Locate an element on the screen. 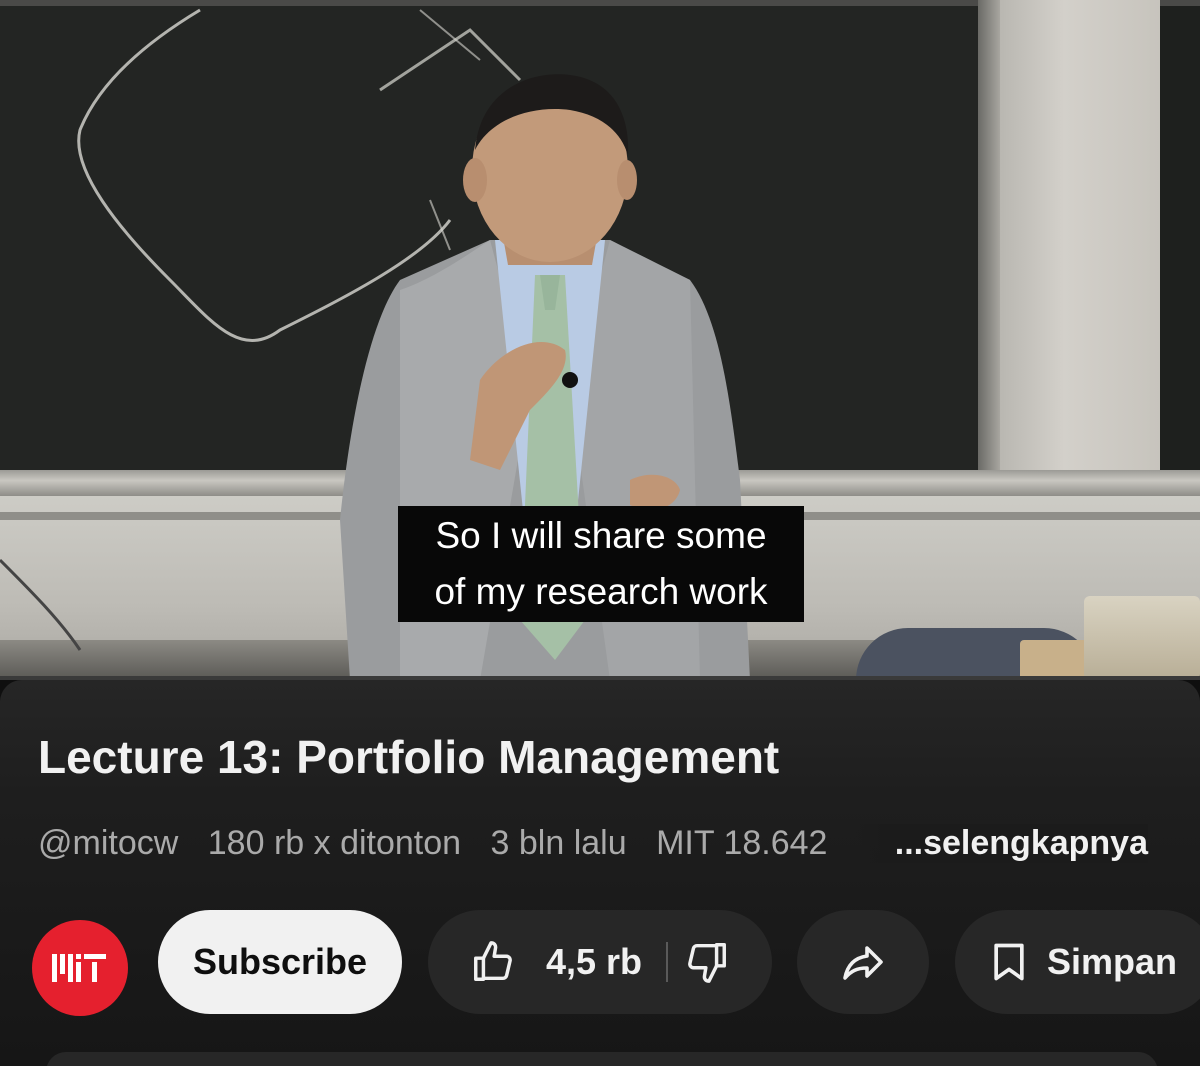 This screenshot has width=1200, height=1066. thumbs-up-icon is located at coordinates (493, 962).